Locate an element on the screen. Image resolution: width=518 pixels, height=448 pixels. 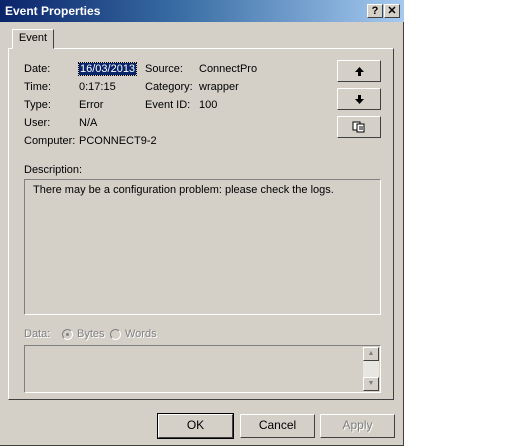
data-label: Data: is located at coordinates (37, 334).